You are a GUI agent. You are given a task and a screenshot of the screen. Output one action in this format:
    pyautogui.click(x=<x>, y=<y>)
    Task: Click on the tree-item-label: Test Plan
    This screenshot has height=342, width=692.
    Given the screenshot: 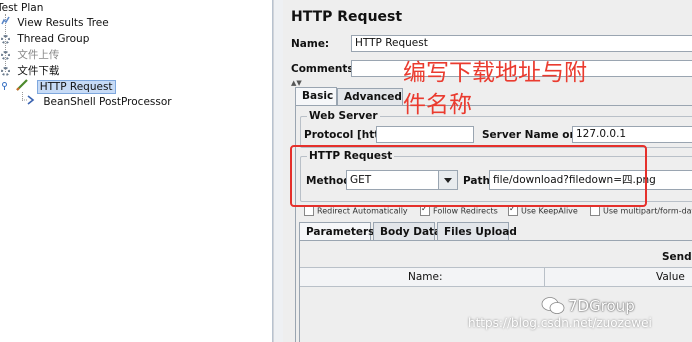 What is the action you would take?
    pyautogui.click(x=22, y=8)
    